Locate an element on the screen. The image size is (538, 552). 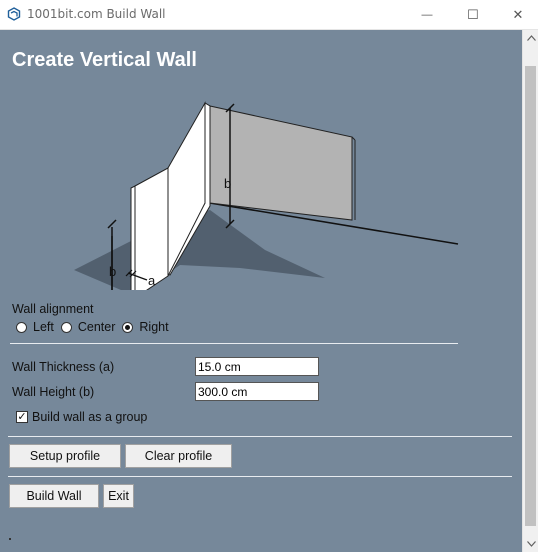
build-as-group-label: Build wall as a group is located at coordinates (90, 417).